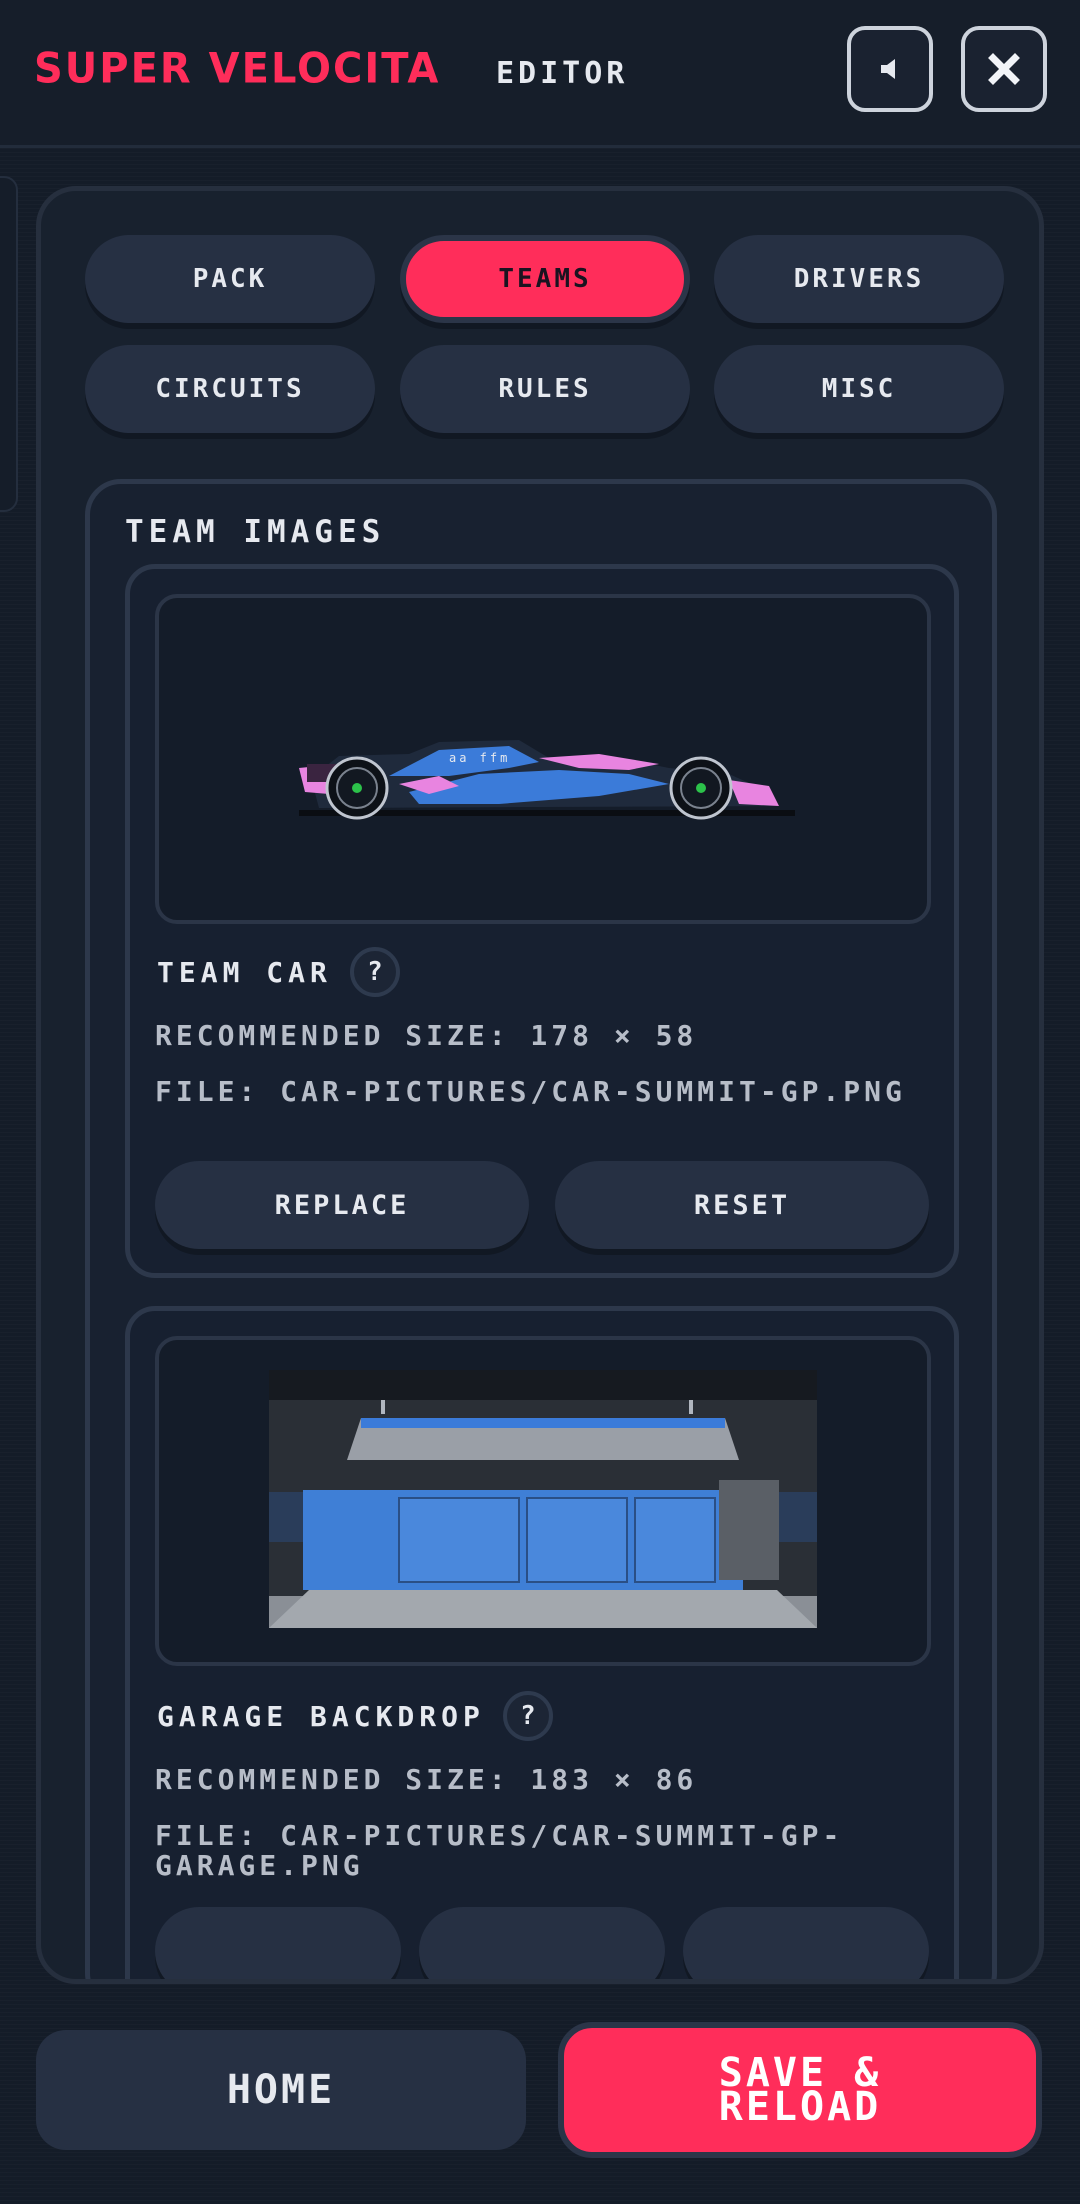 The image size is (1080, 2204). Describe the element at coordinates (230, 279) in the screenshot. I see `tab-pack: PACK` at that location.